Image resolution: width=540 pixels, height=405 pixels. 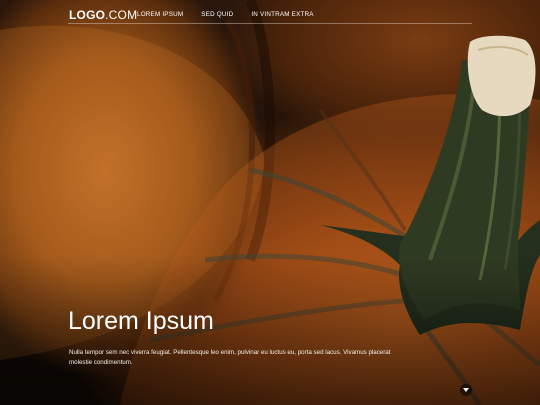 I want to click on nav-item-in-vintram-extra: IN VINTRAM EXTRA, so click(x=282, y=14).